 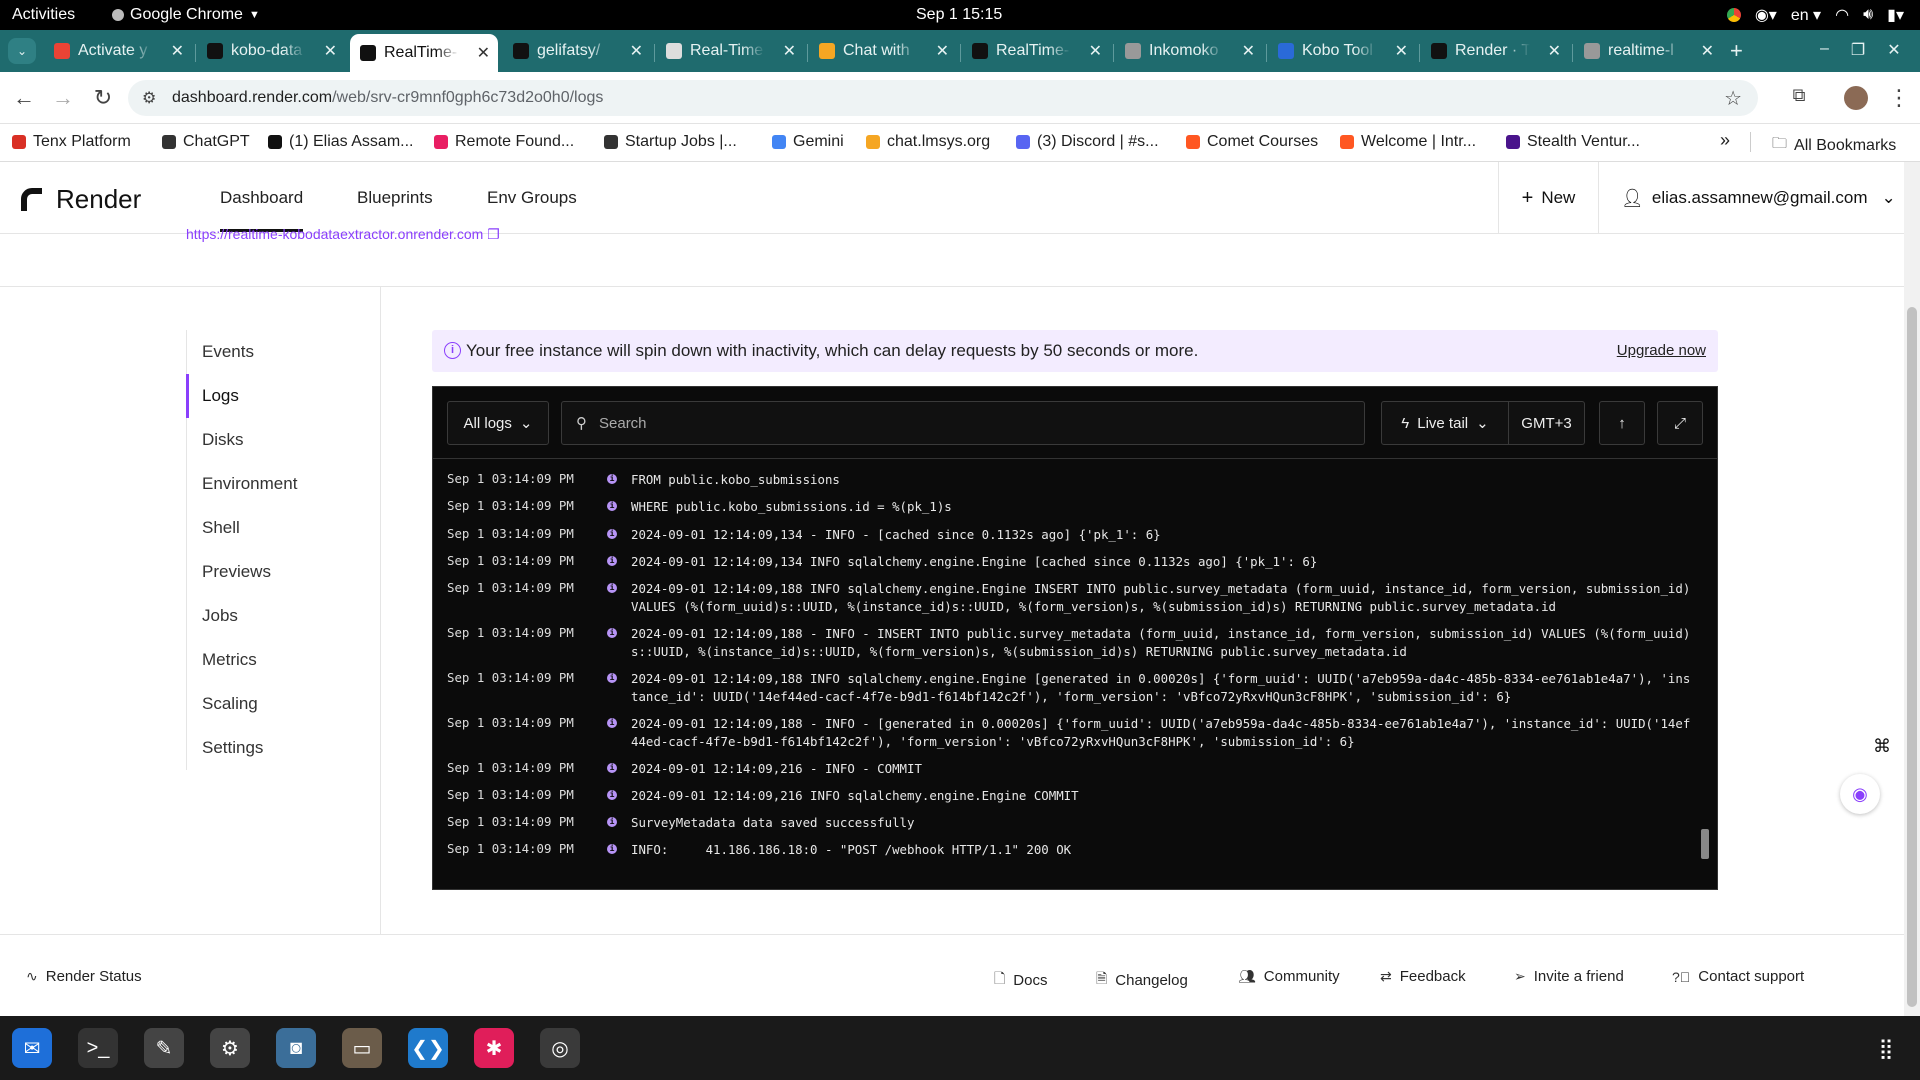 What do you see at coordinates (84, 976) in the screenshot?
I see `footer-link: ∿ Render Status` at bounding box center [84, 976].